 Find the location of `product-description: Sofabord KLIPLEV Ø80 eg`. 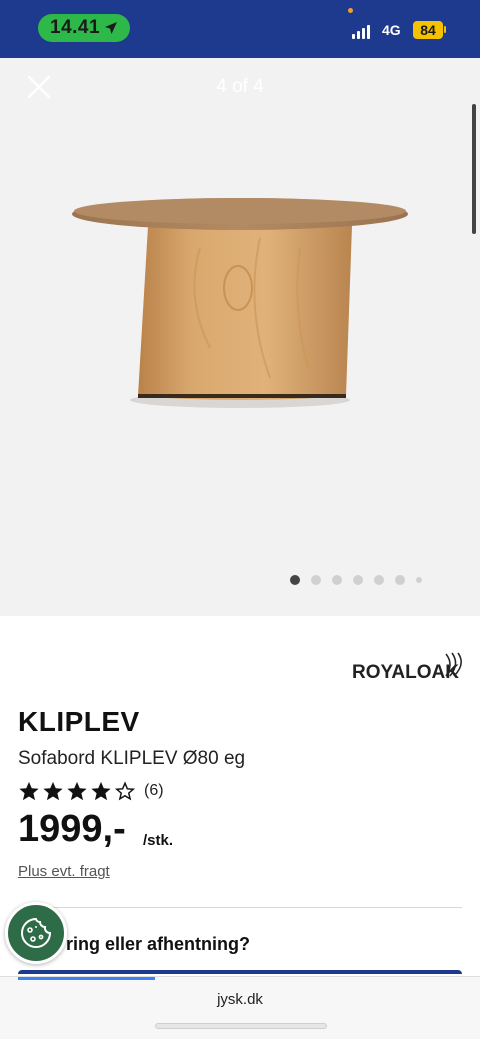

product-description: Sofabord KLIPLEV Ø80 eg is located at coordinates (132, 758).